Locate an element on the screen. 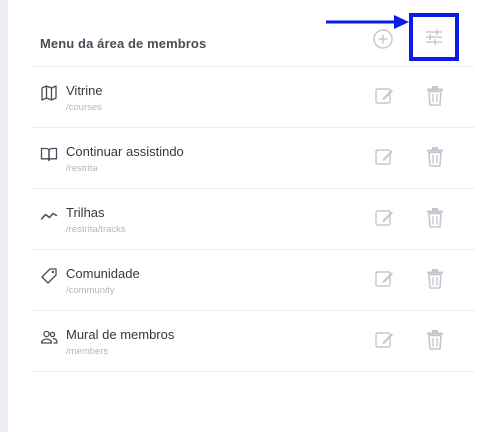  menu-item-continuar-assistindo: Continuar assistindo /restrita is located at coordinates (253, 158).